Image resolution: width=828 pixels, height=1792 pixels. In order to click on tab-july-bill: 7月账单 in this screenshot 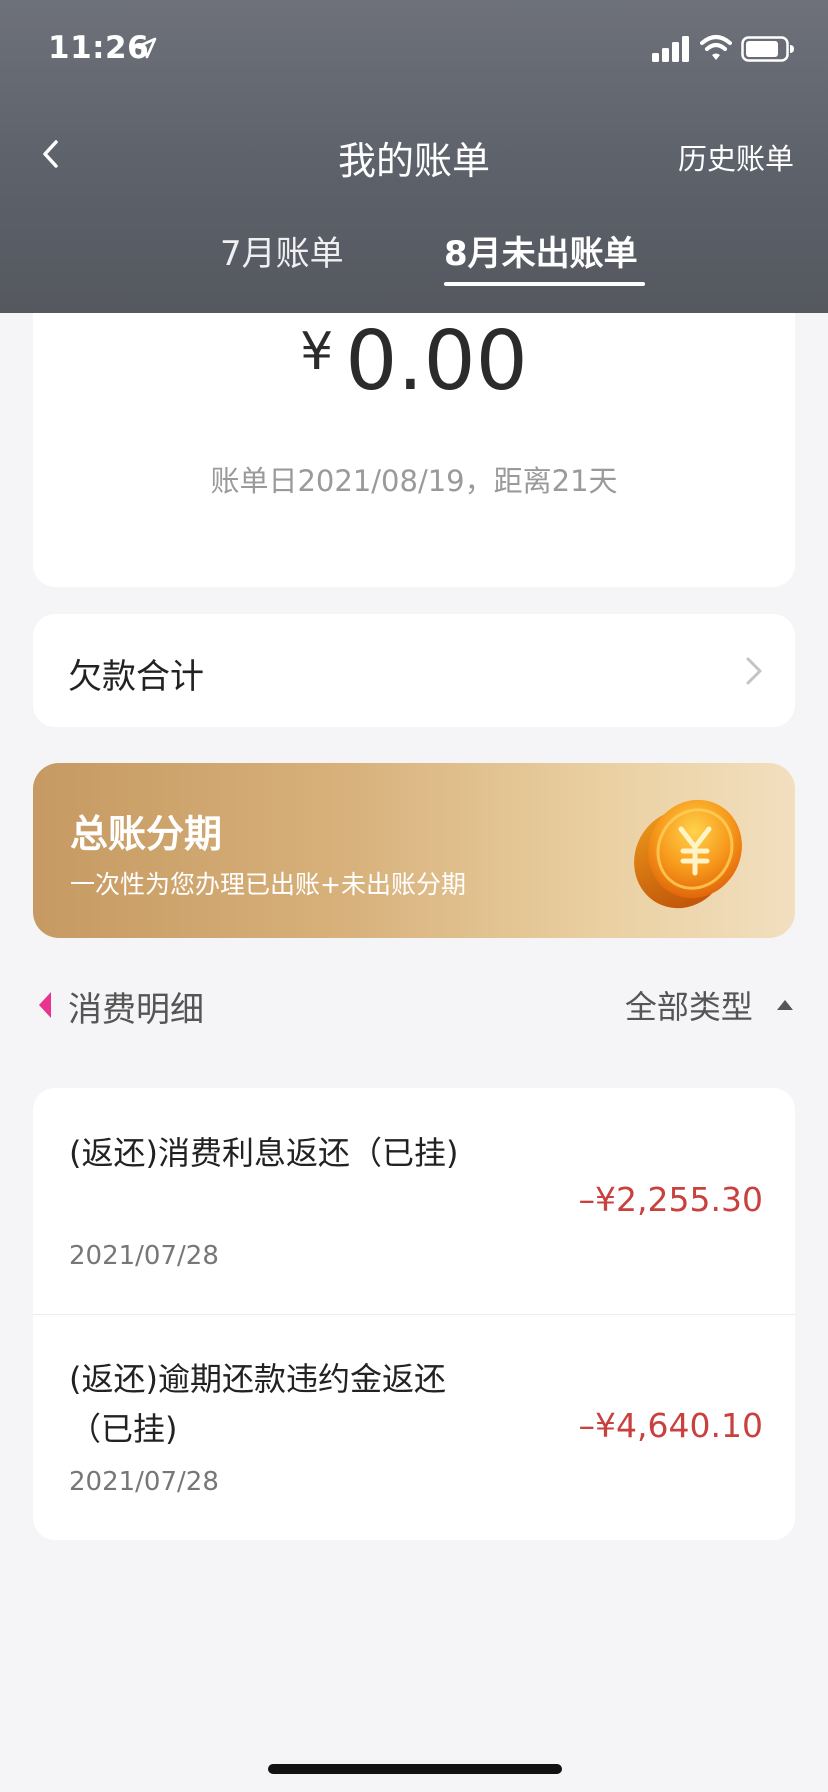, I will do `click(282, 250)`.